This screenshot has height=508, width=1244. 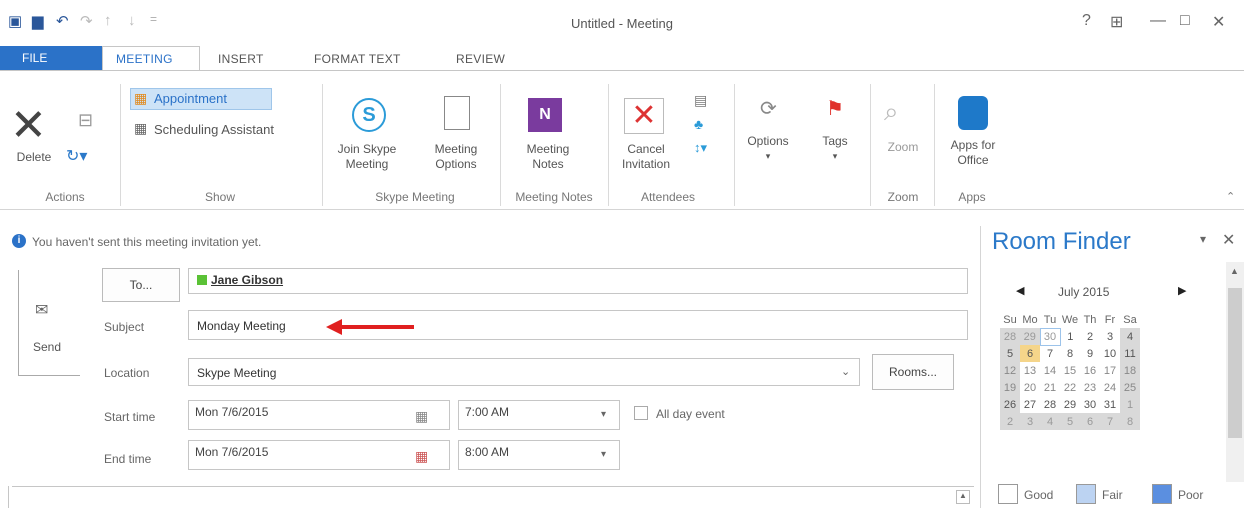 What do you see at coordinates (578, 325) in the screenshot?
I see `subject-field: Monday Meeting` at bounding box center [578, 325].